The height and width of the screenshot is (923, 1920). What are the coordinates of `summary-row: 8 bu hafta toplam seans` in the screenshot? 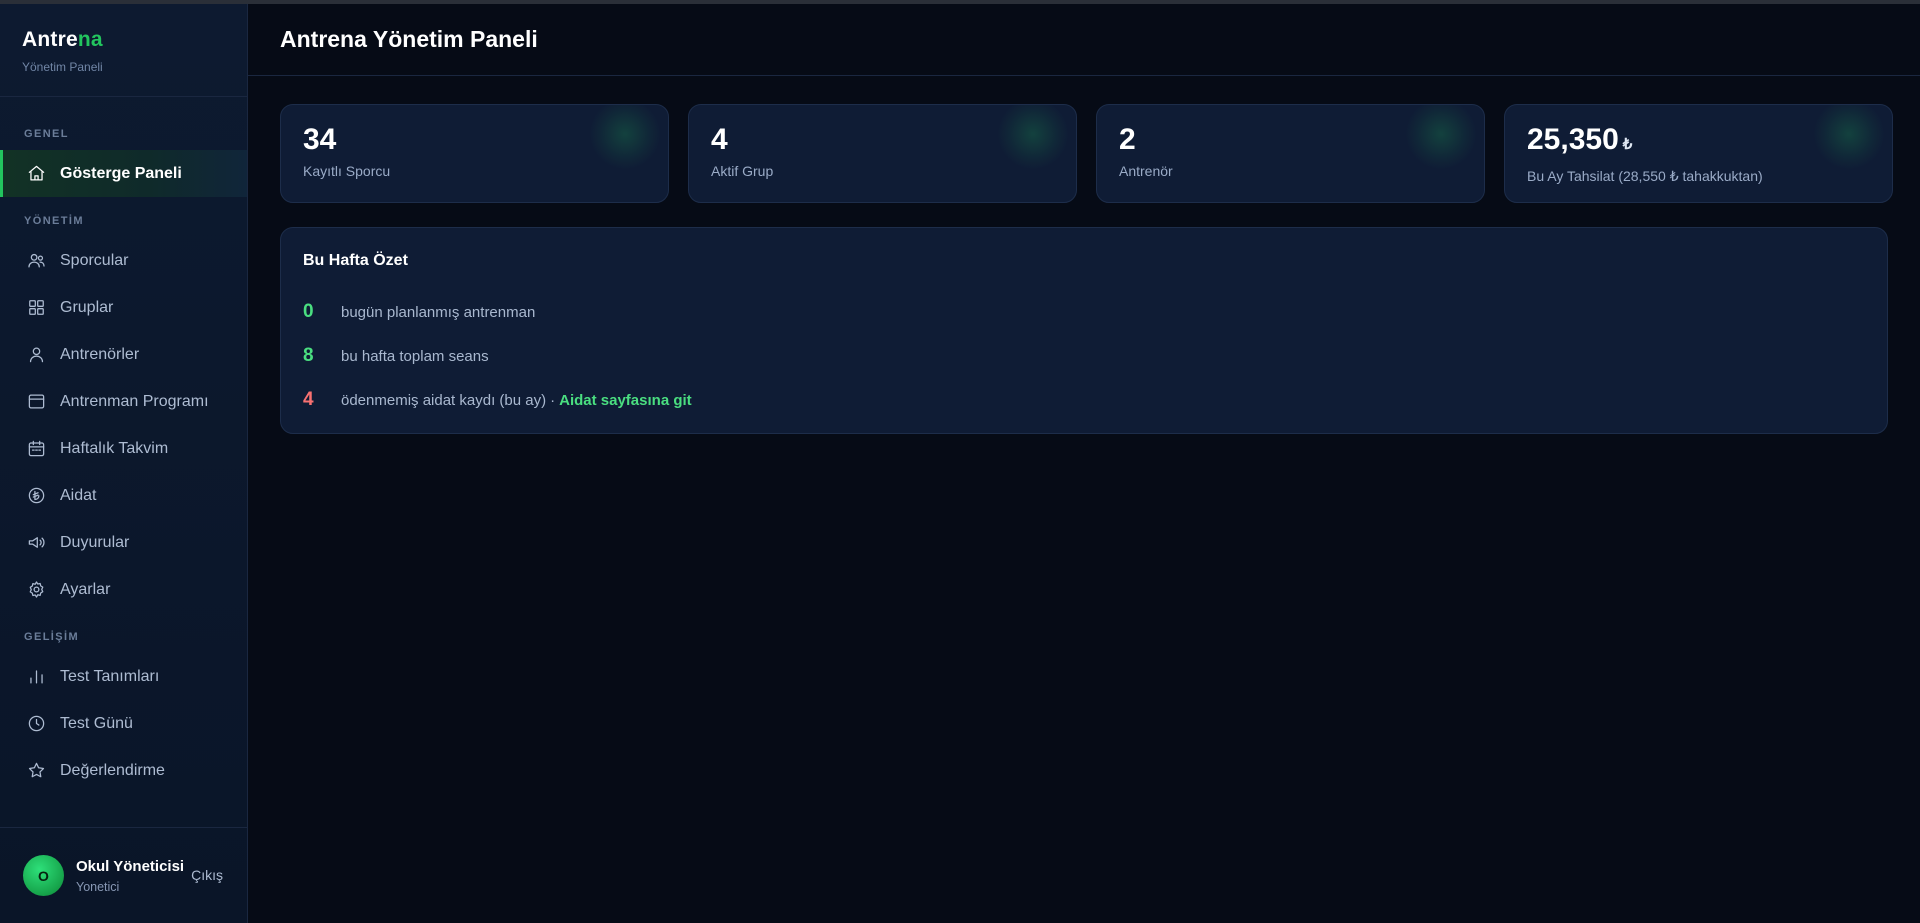 It's located at (1084, 356).